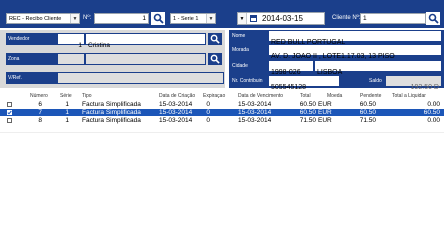 The width and height of the screenshot is (444, 246). What do you see at coordinates (71, 41) in the screenshot?
I see `seller-number-input: 1` at bounding box center [71, 41].